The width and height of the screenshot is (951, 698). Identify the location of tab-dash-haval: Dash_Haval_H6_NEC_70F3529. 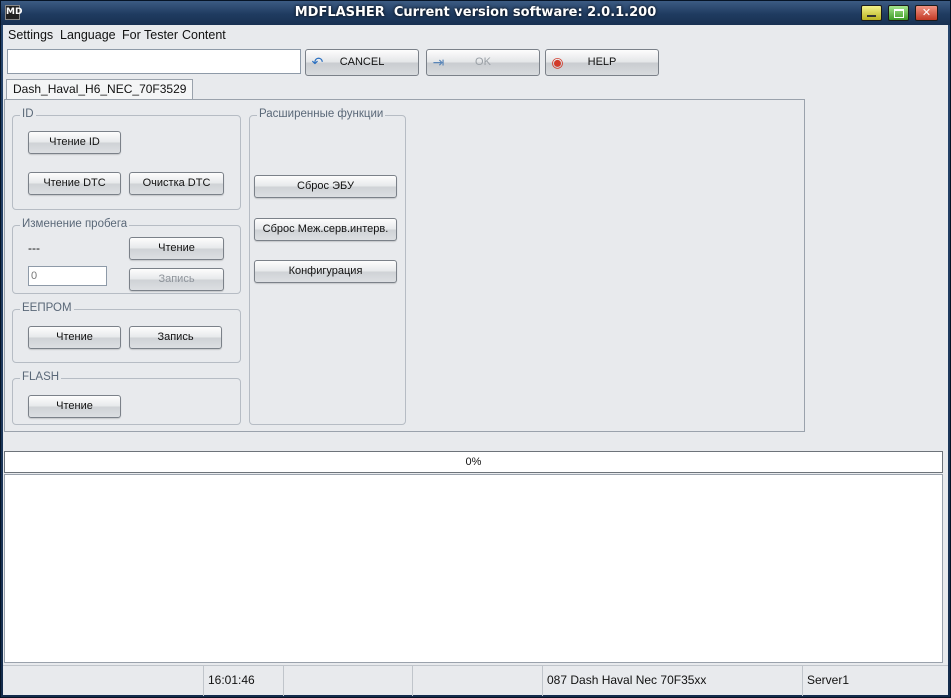
(100, 89).